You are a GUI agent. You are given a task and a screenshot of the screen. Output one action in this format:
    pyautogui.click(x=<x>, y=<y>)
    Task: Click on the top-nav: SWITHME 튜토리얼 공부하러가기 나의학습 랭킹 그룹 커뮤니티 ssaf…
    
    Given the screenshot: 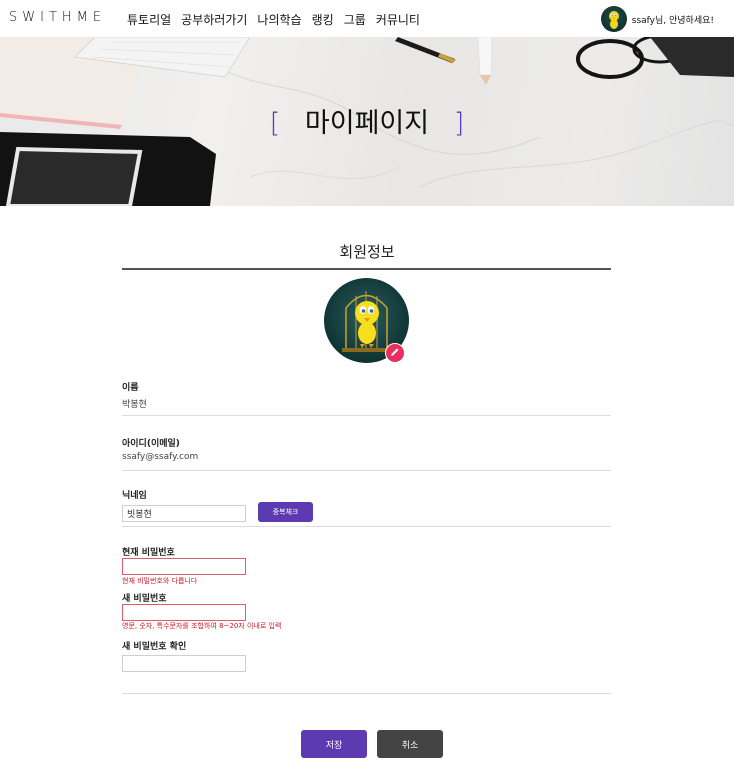 What is the action you would take?
    pyautogui.click(x=367, y=18)
    